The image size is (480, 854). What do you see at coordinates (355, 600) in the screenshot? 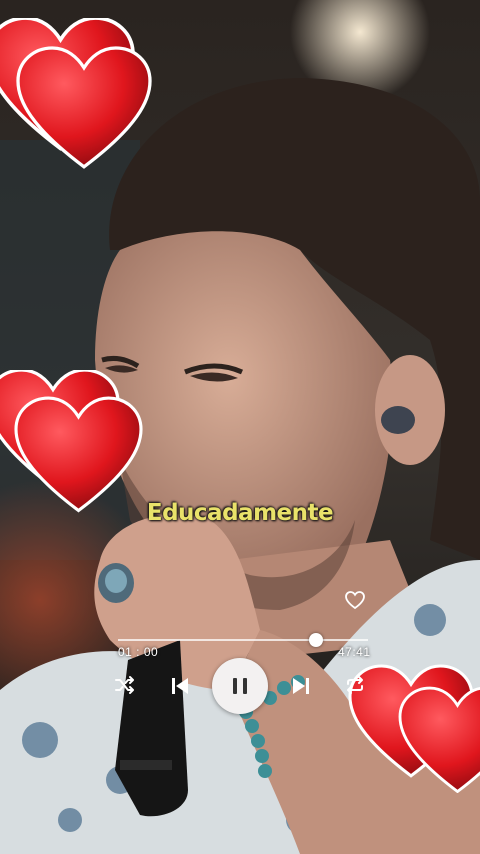
I see `heart-outline-icon` at bounding box center [355, 600].